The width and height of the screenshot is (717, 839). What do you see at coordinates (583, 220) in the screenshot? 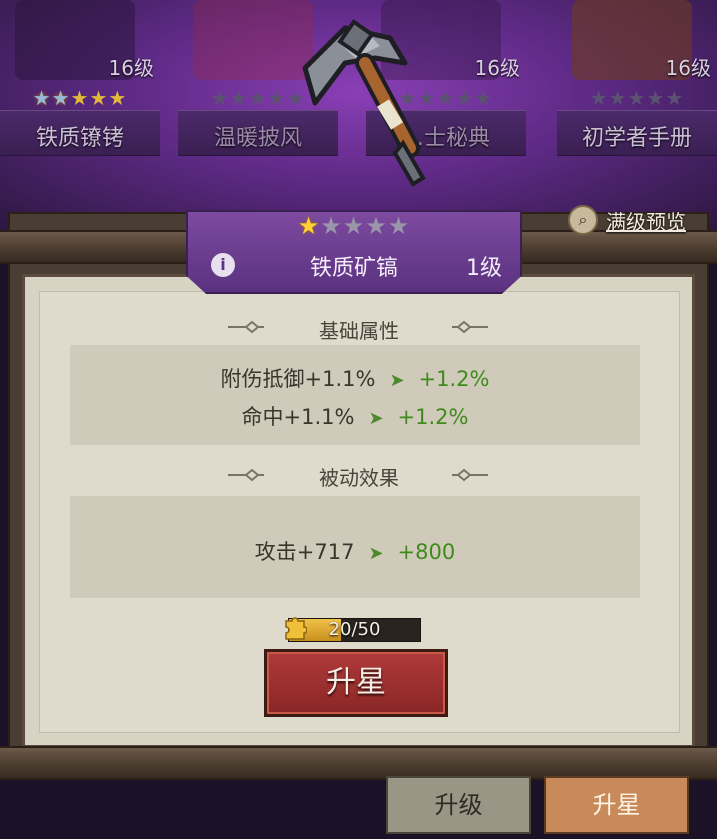
I see `magnifier-icon: ⌕` at bounding box center [583, 220].